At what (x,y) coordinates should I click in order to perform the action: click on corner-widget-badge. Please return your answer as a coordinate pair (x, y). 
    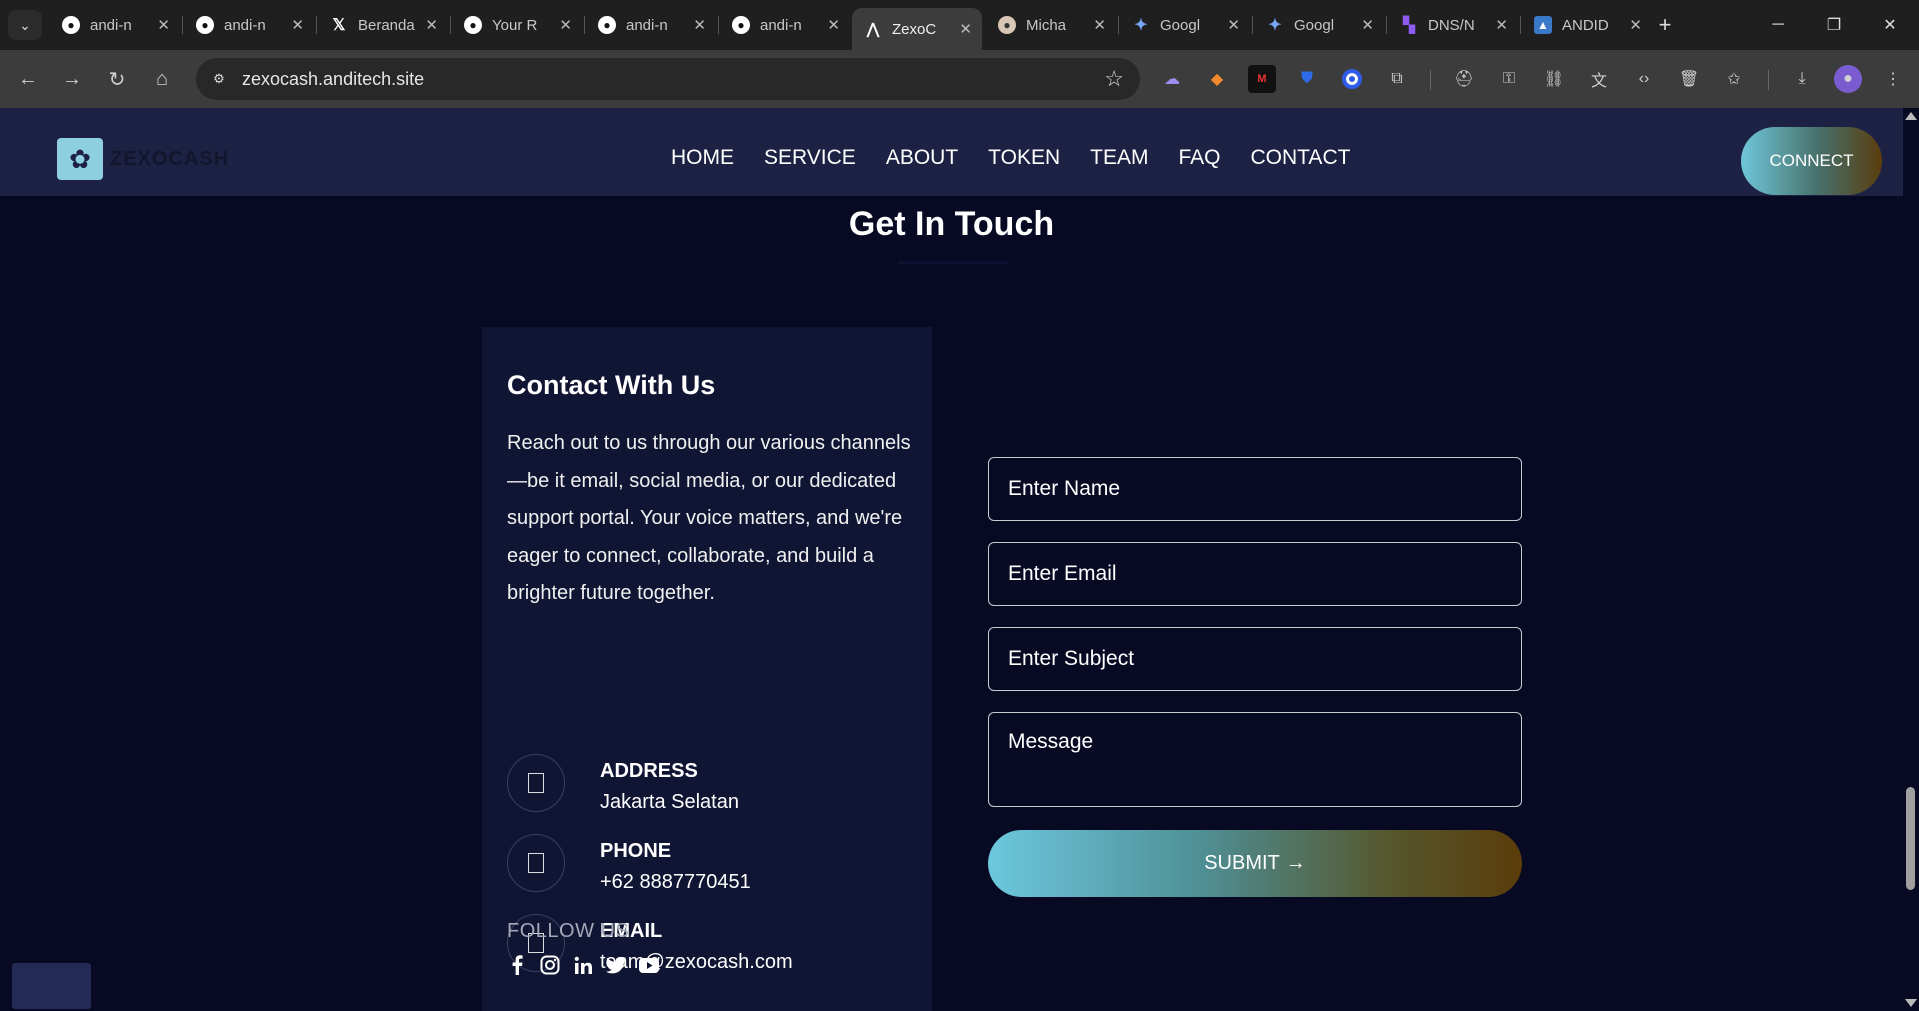
    Looking at the image, I should click on (51, 986).